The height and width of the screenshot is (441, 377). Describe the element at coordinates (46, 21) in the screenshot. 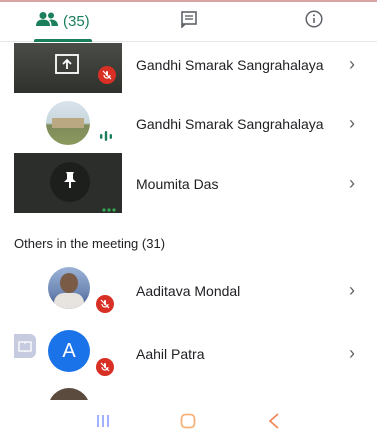

I see `people-icon` at that location.